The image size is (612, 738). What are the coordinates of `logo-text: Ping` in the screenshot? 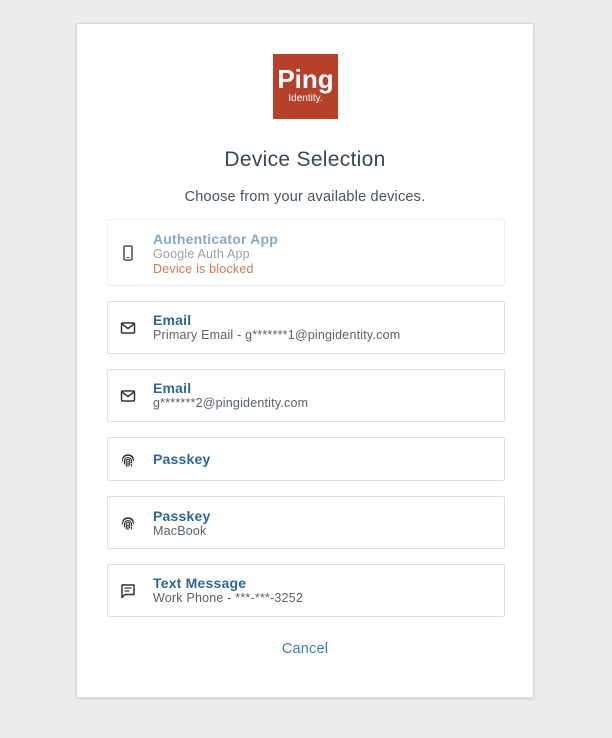 It's located at (305, 79).